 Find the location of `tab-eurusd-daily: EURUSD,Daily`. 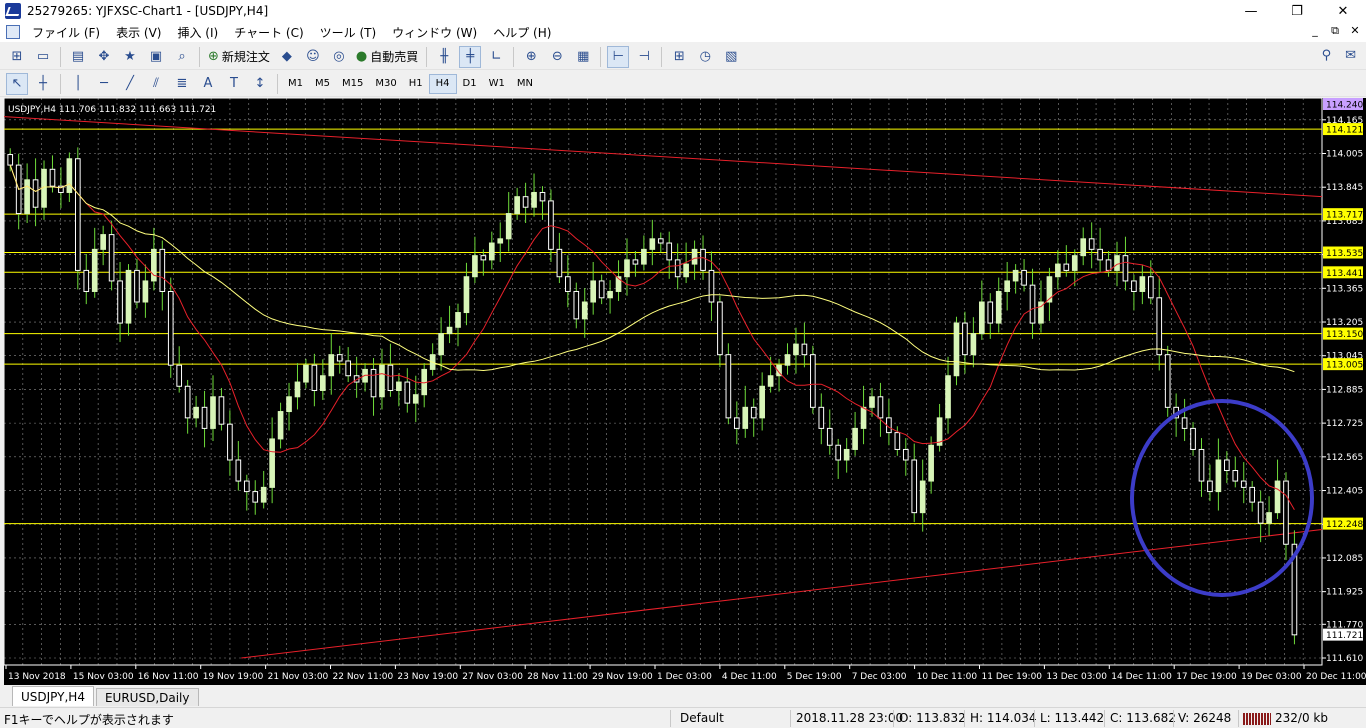

tab-eurusd-daily: EURUSD,Daily is located at coordinates (147, 697).